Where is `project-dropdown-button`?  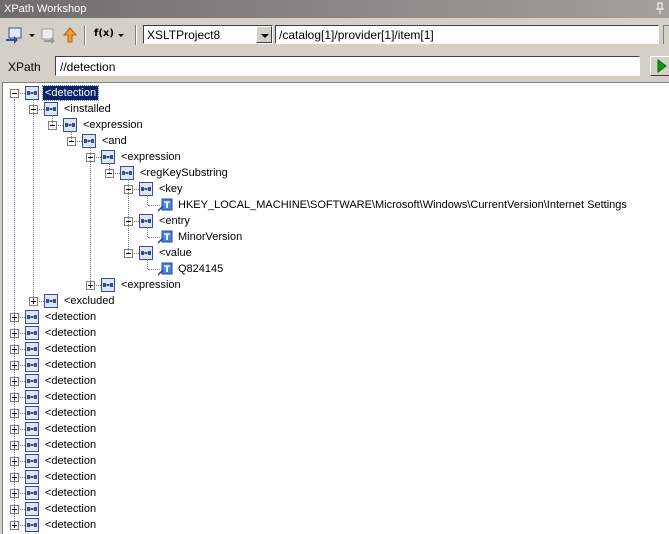 project-dropdown-button is located at coordinates (264, 34).